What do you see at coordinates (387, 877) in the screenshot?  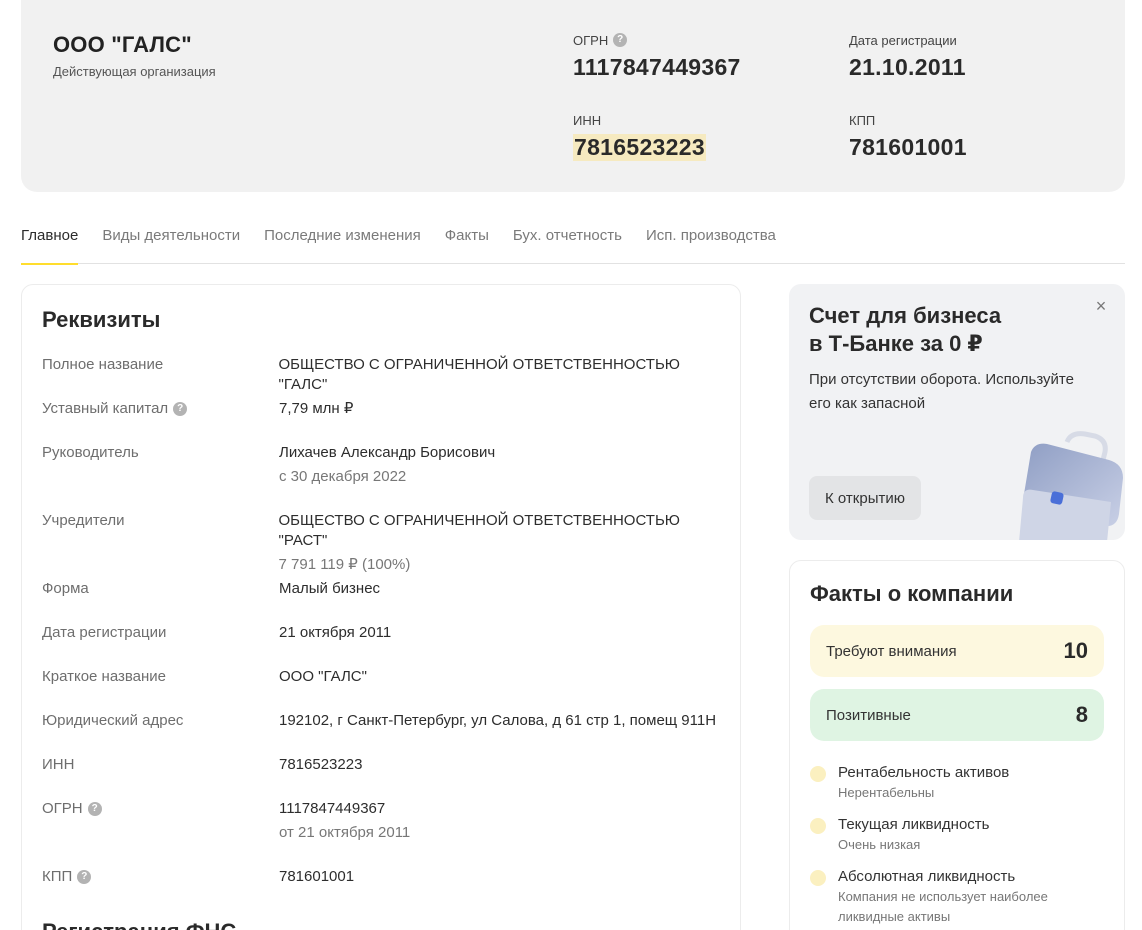 I see `req-row-kpp: КПП ? 781601001` at bounding box center [387, 877].